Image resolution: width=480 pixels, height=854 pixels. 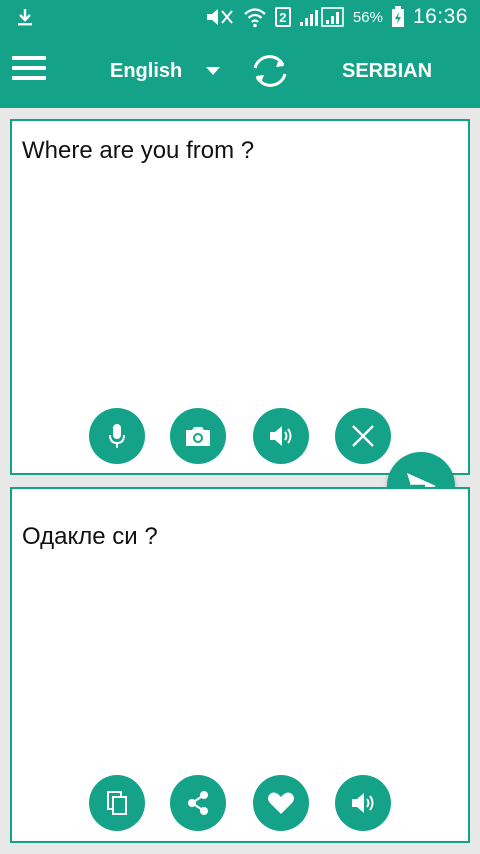 I want to click on copy-icon, so click(x=117, y=803).